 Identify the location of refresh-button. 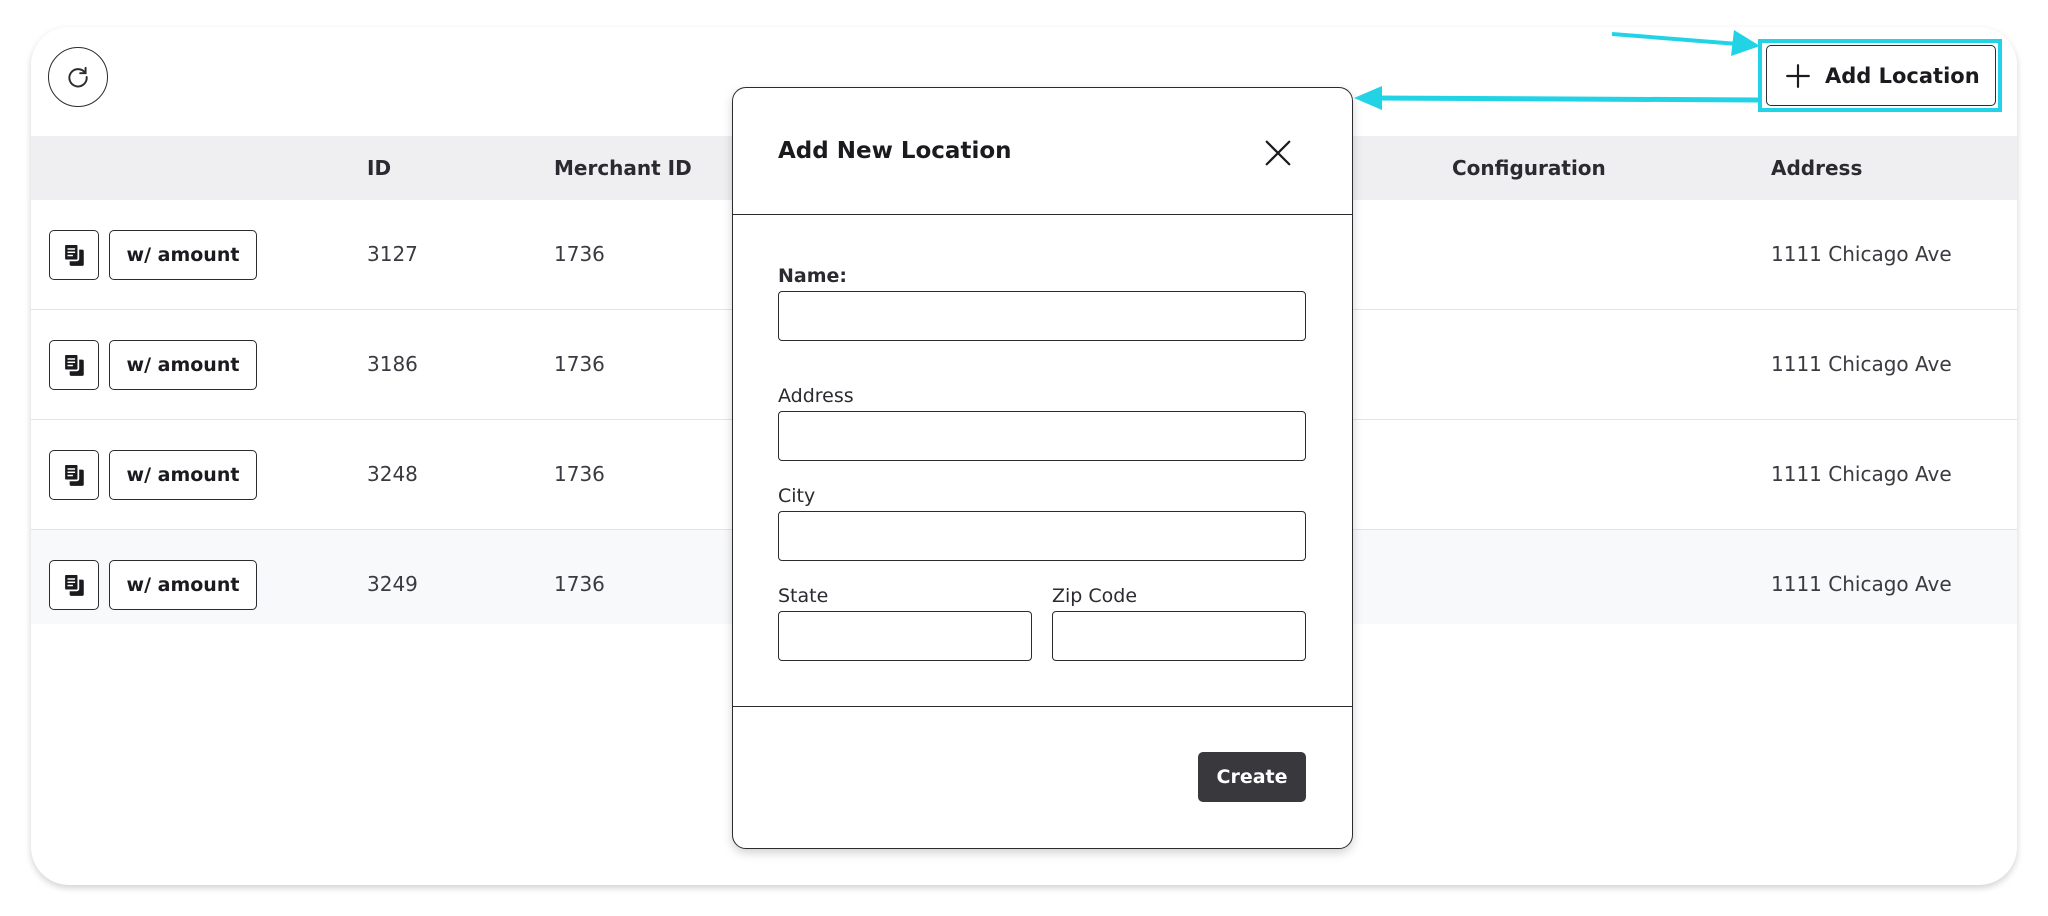
(78, 77).